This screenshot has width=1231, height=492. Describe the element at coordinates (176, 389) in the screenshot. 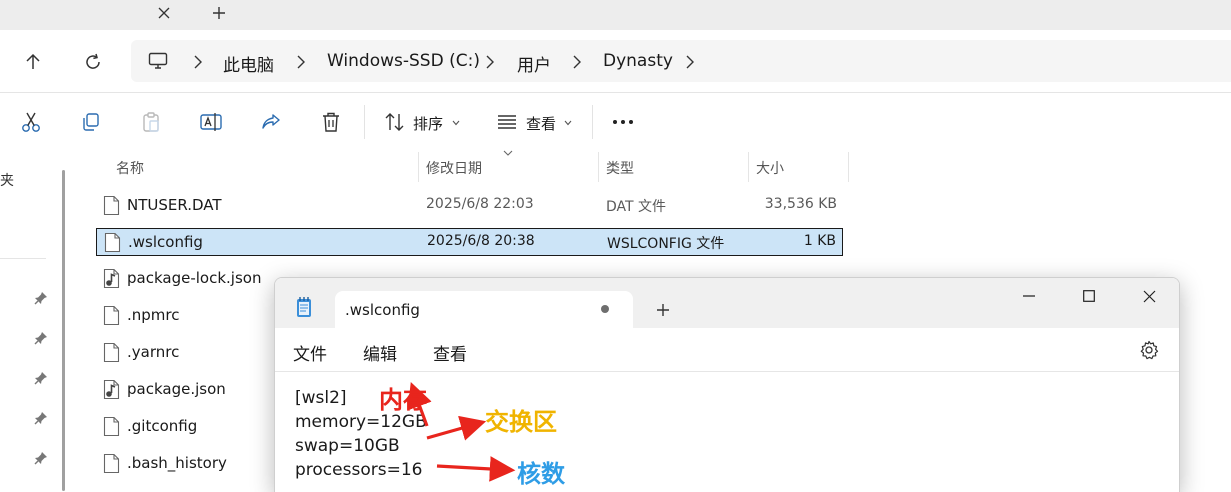

I see `file-name: package.json` at that location.